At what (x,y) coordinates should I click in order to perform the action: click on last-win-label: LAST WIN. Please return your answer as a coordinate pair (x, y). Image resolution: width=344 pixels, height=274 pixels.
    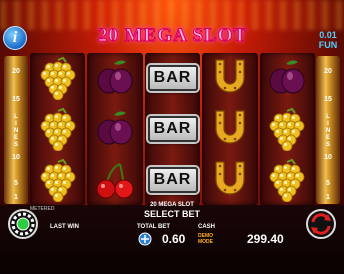
    Looking at the image, I should click on (64, 227).